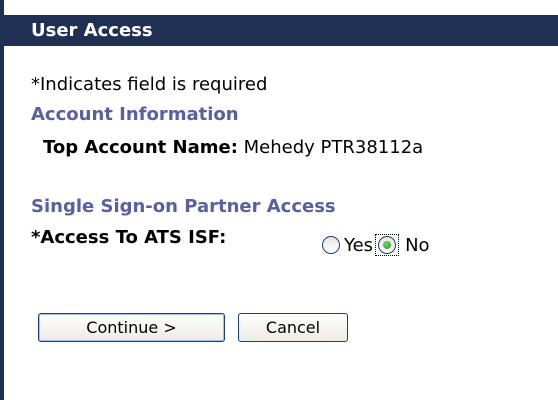 The height and width of the screenshot is (400, 558). Describe the element at coordinates (149, 84) in the screenshot. I see `required-field-note: *Indicates field is required` at that location.